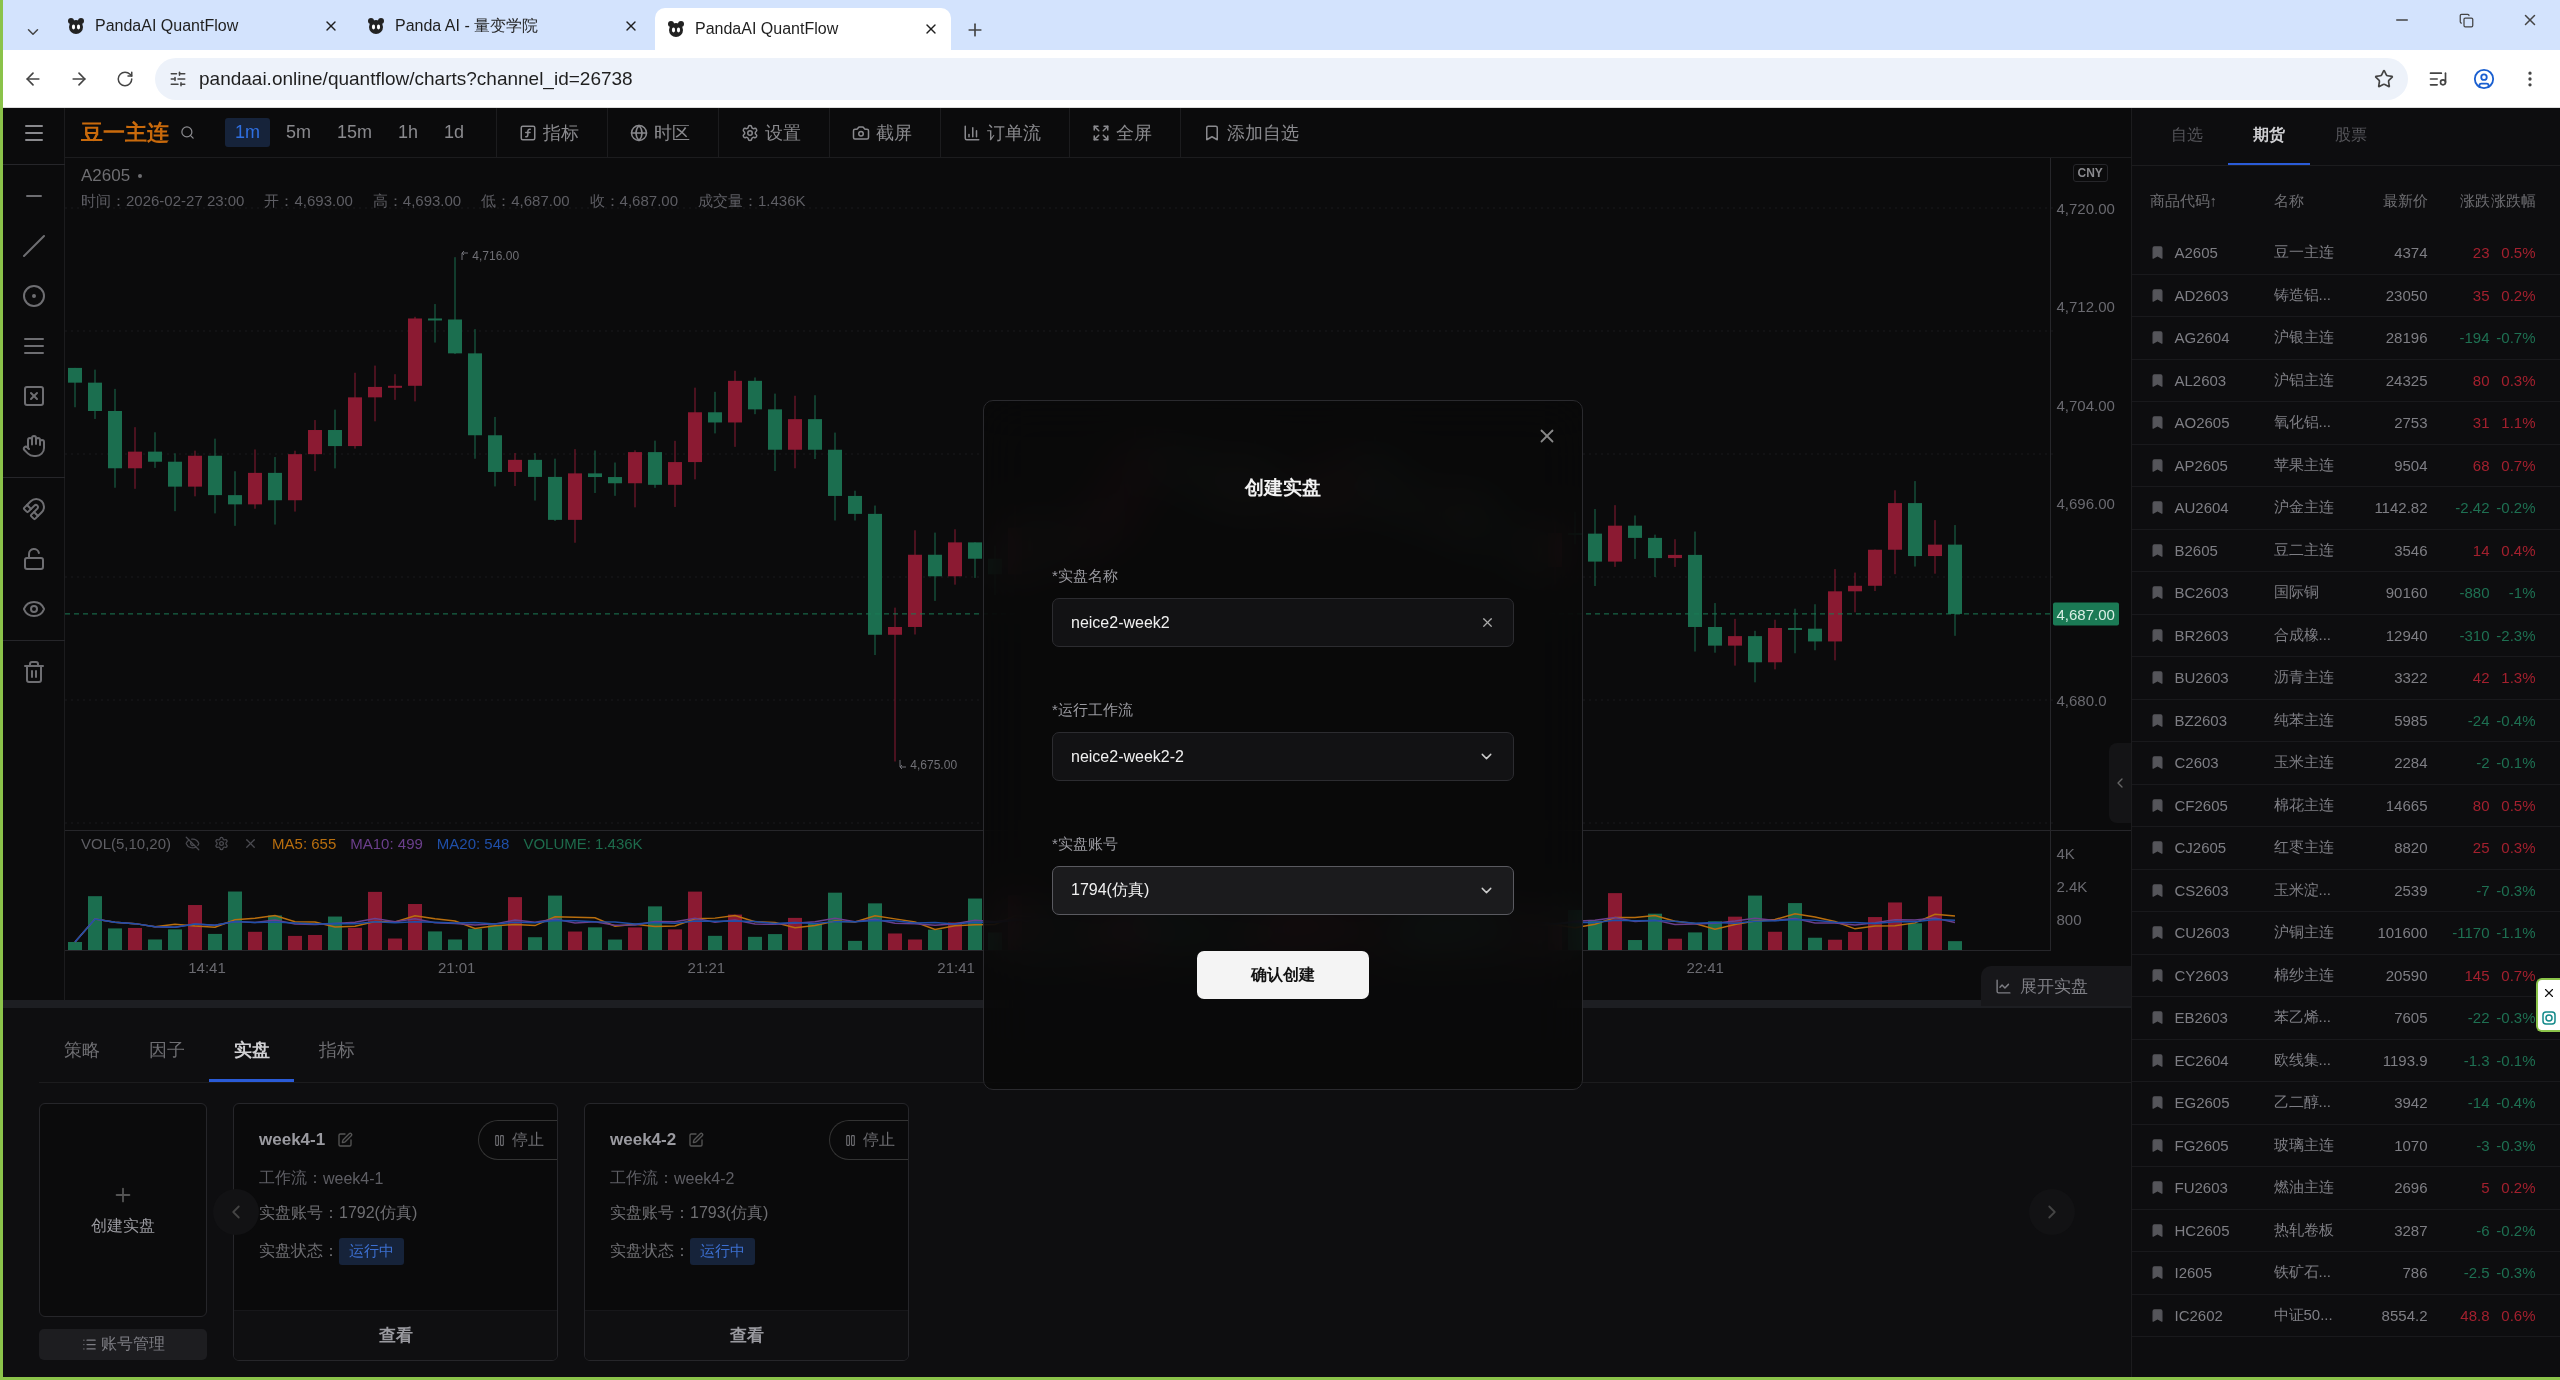 The width and height of the screenshot is (2560, 1380). Describe the element at coordinates (2345, 635) in the screenshot. I see `quote-row: BR2603 合成橡... 12940 -310 -2.3%` at that location.